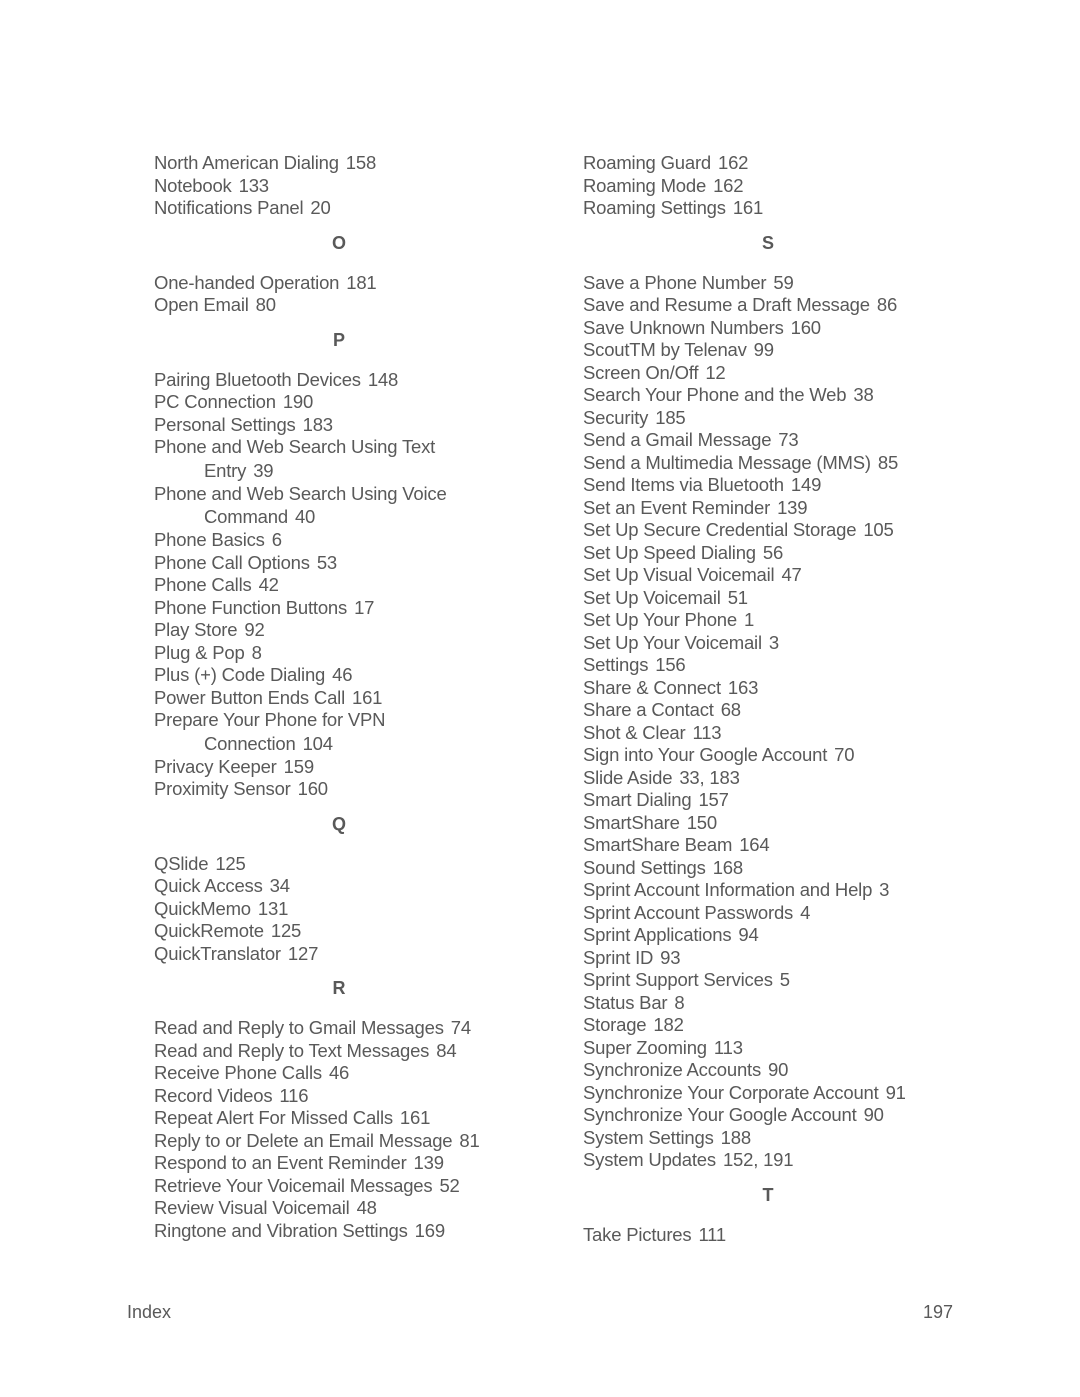  What do you see at coordinates (863, 394) in the screenshot?
I see `entry-page-ref: 38` at bounding box center [863, 394].